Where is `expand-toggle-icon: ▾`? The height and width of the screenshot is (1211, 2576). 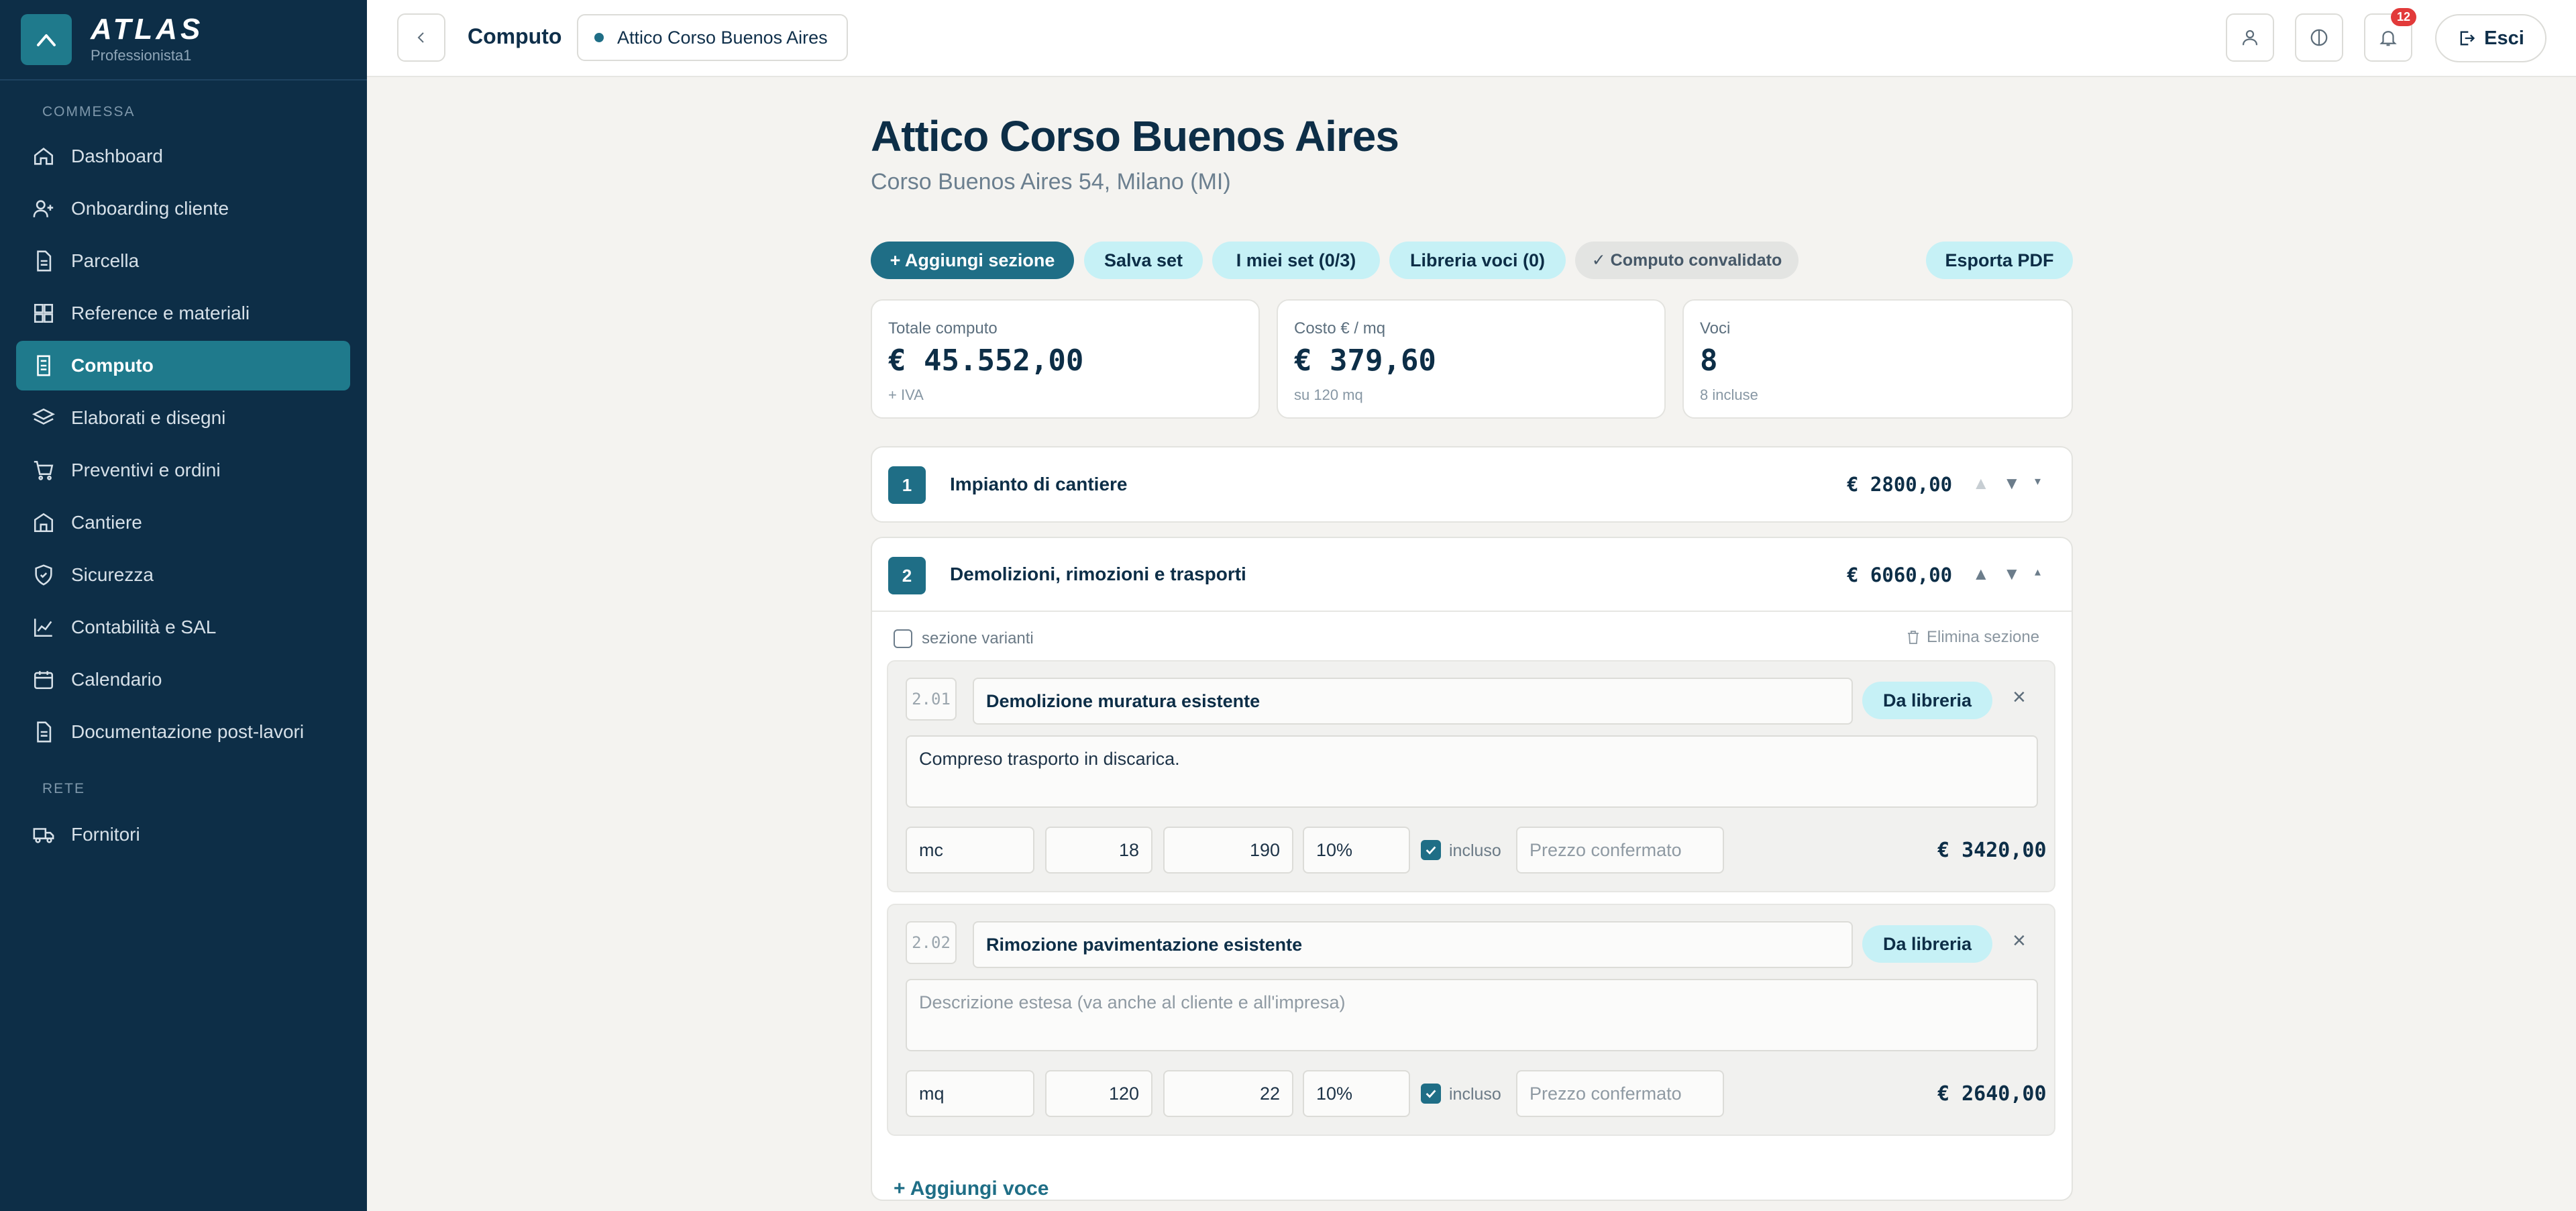
expand-toggle-icon: ▾ is located at coordinates (2038, 481).